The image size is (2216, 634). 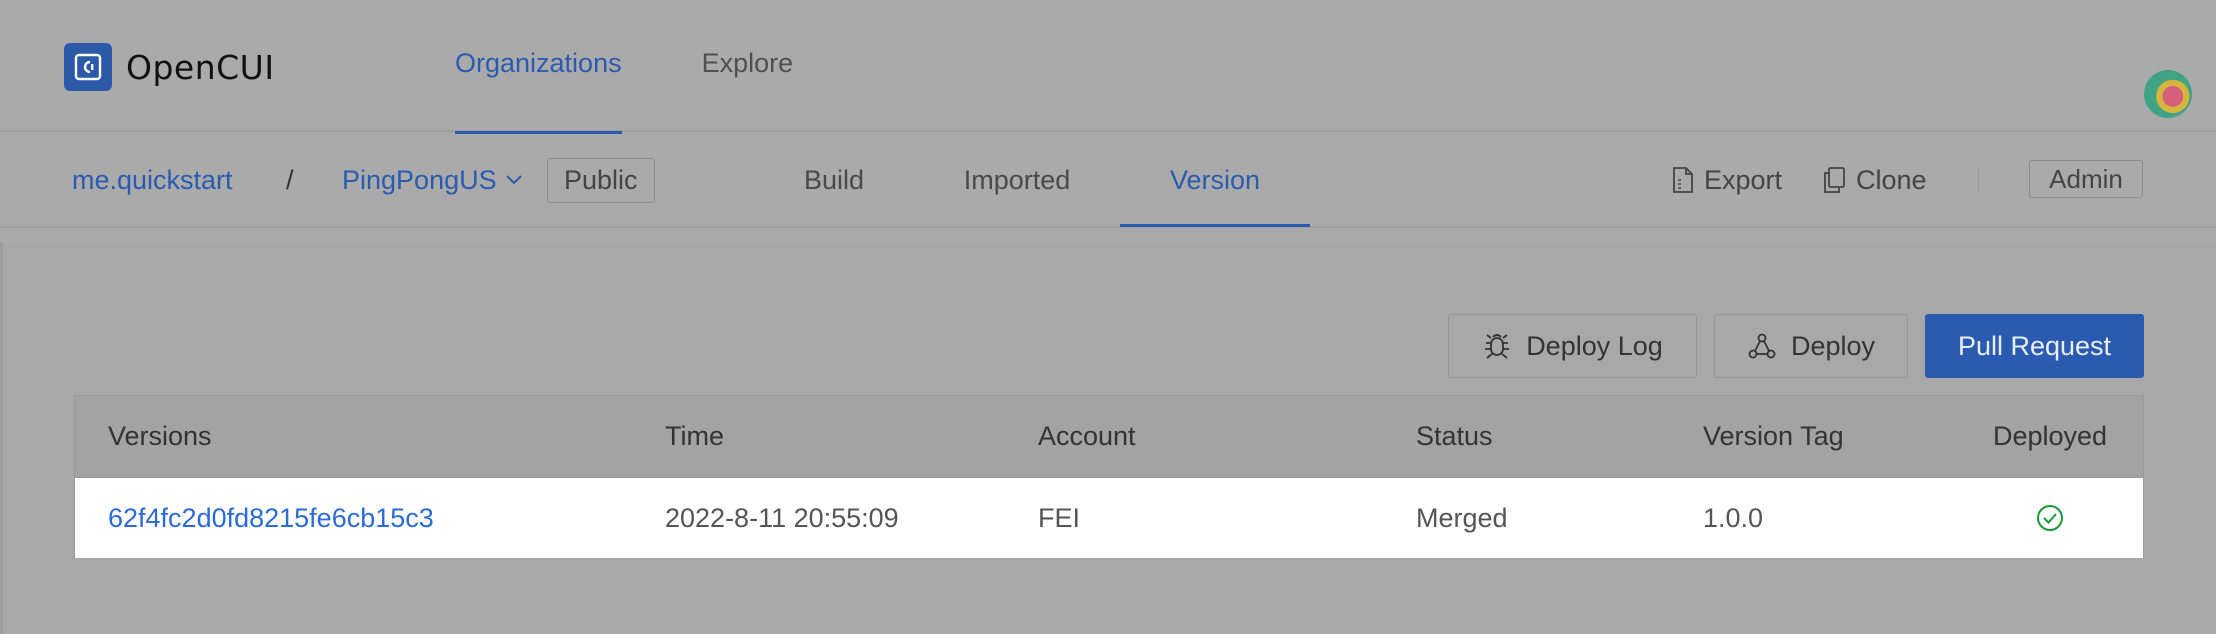 I want to click on deployed-check-icon, so click(x=2050, y=518).